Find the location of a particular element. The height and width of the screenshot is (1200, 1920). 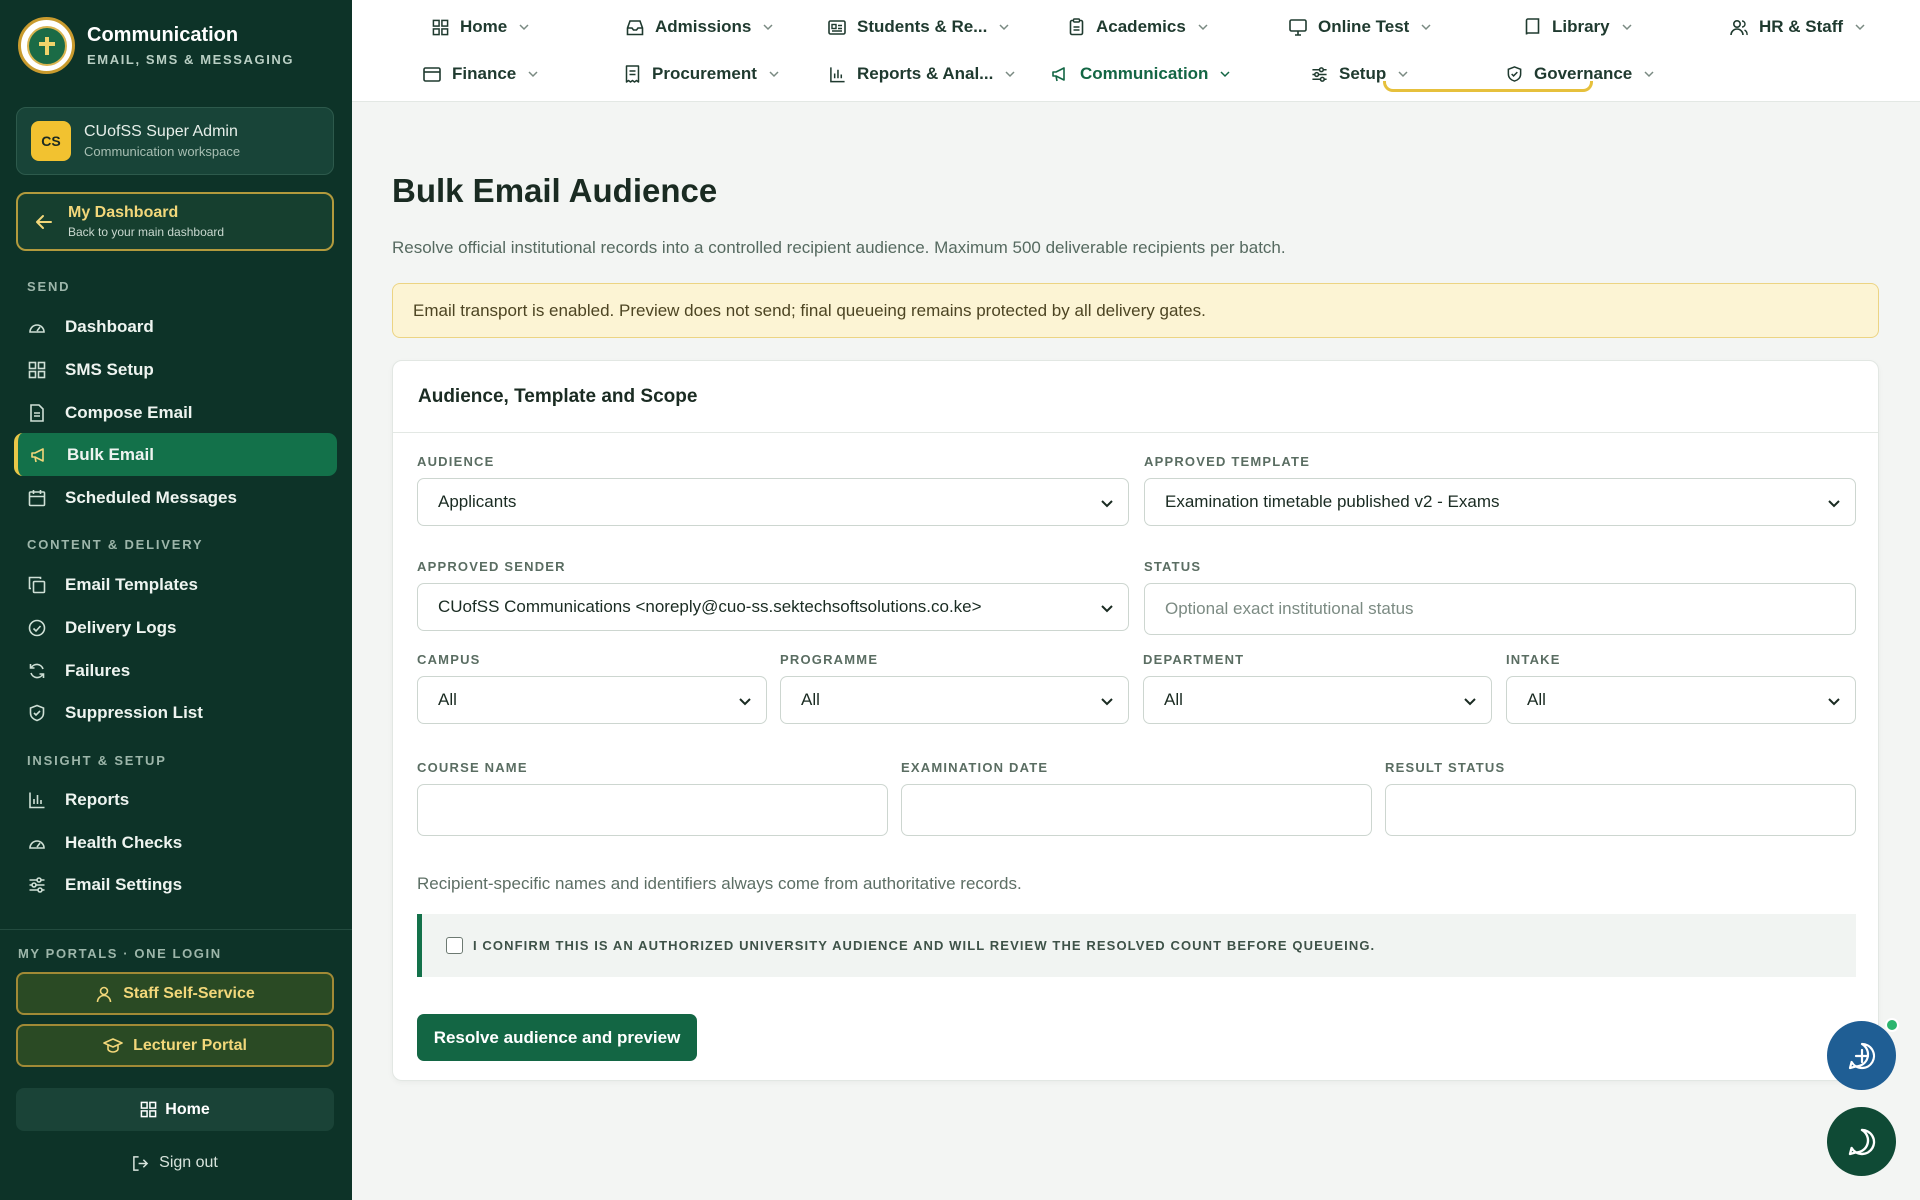

sidebar-item-suppression-list: Suppression List is located at coordinates (175, 712).